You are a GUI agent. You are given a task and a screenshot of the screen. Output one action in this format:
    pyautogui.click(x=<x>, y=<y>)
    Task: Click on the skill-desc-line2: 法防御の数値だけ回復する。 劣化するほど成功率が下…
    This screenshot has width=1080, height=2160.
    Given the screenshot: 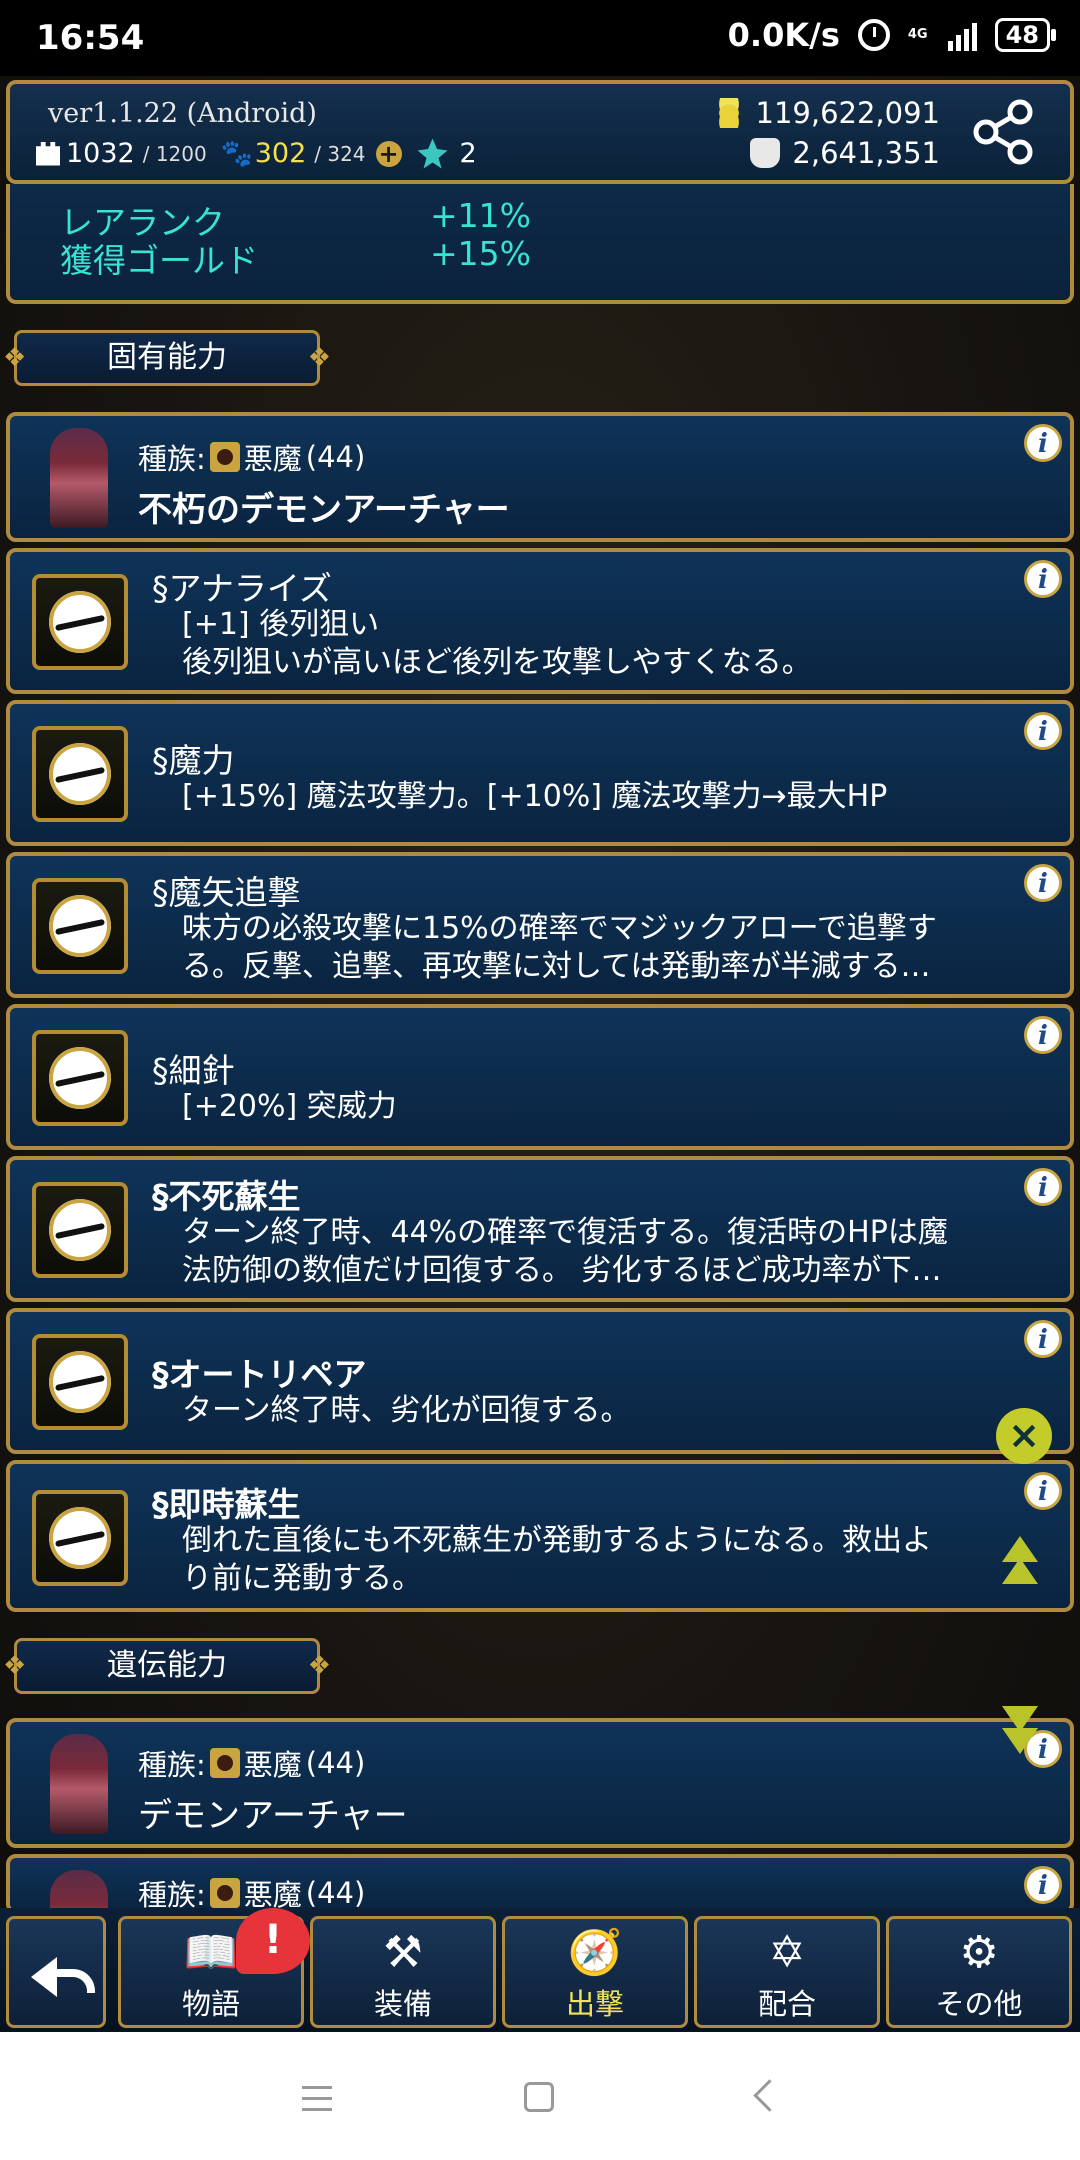 What is the action you would take?
    pyautogui.click(x=562, y=1270)
    